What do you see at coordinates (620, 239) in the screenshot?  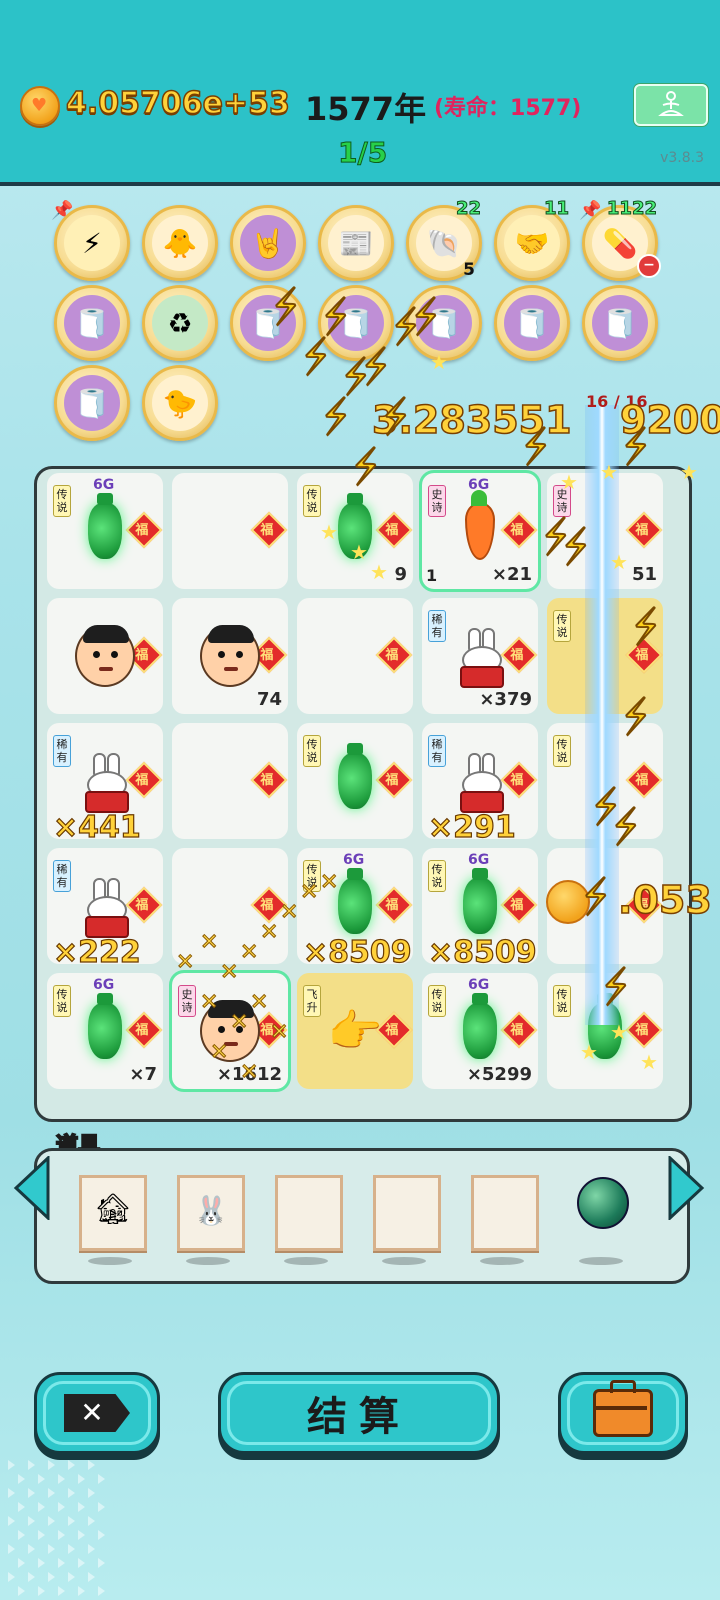 I see `buff-slot: 💊 1122 📌 −` at bounding box center [620, 239].